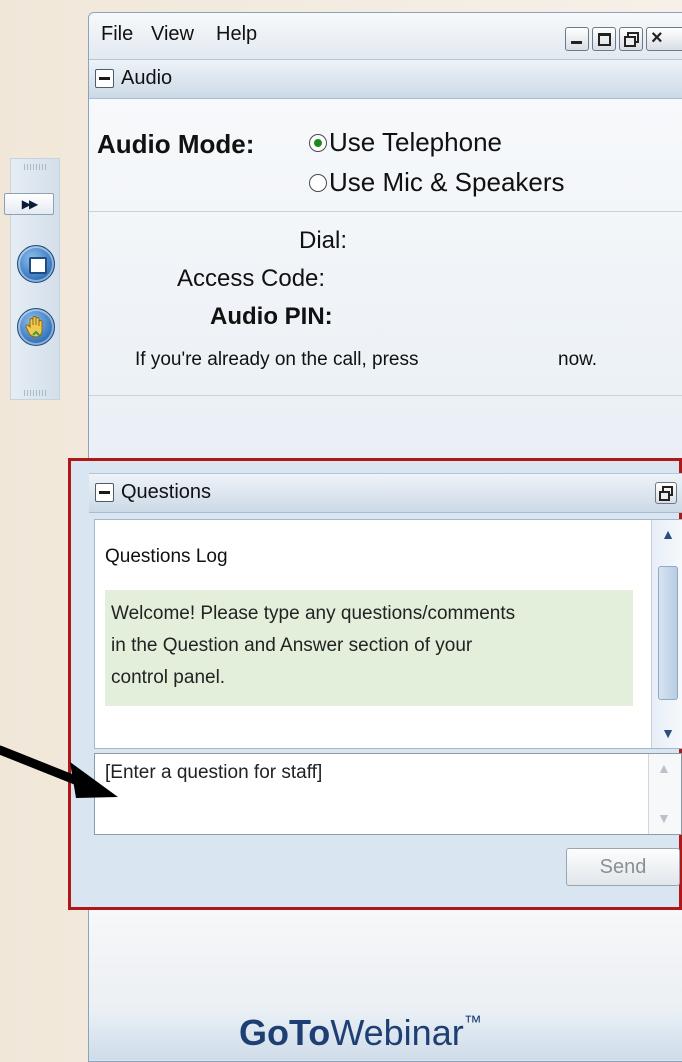  What do you see at coordinates (604, 39) in the screenshot?
I see `maximize-icon` at bounding box center [604, 39].